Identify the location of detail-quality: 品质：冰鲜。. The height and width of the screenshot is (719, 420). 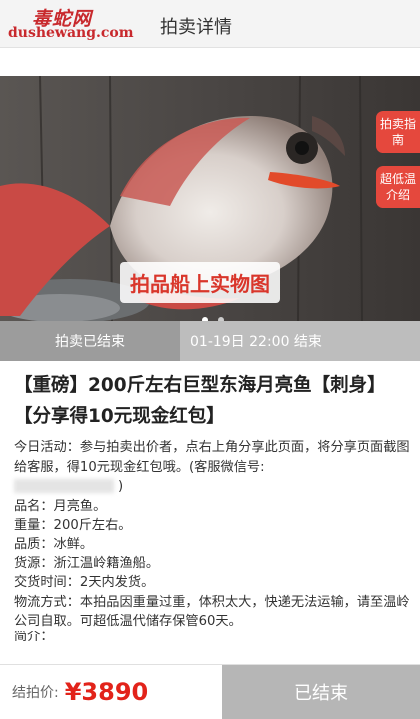
(54, 544).